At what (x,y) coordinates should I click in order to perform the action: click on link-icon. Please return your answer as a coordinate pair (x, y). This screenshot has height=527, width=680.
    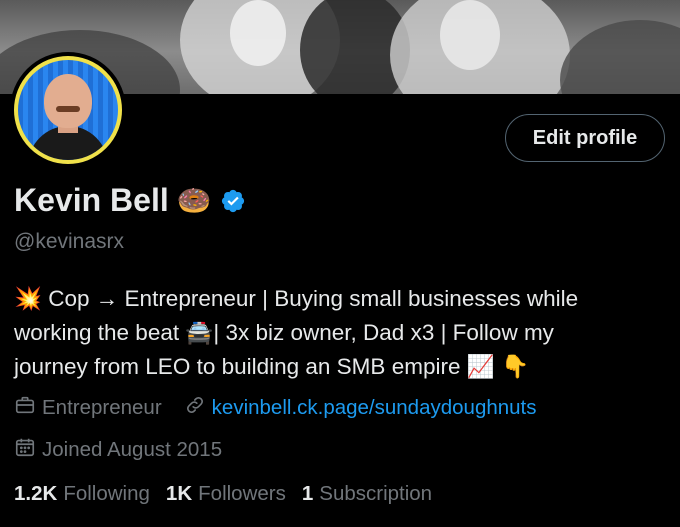
    Looking at the image, I should click on (195, 408).